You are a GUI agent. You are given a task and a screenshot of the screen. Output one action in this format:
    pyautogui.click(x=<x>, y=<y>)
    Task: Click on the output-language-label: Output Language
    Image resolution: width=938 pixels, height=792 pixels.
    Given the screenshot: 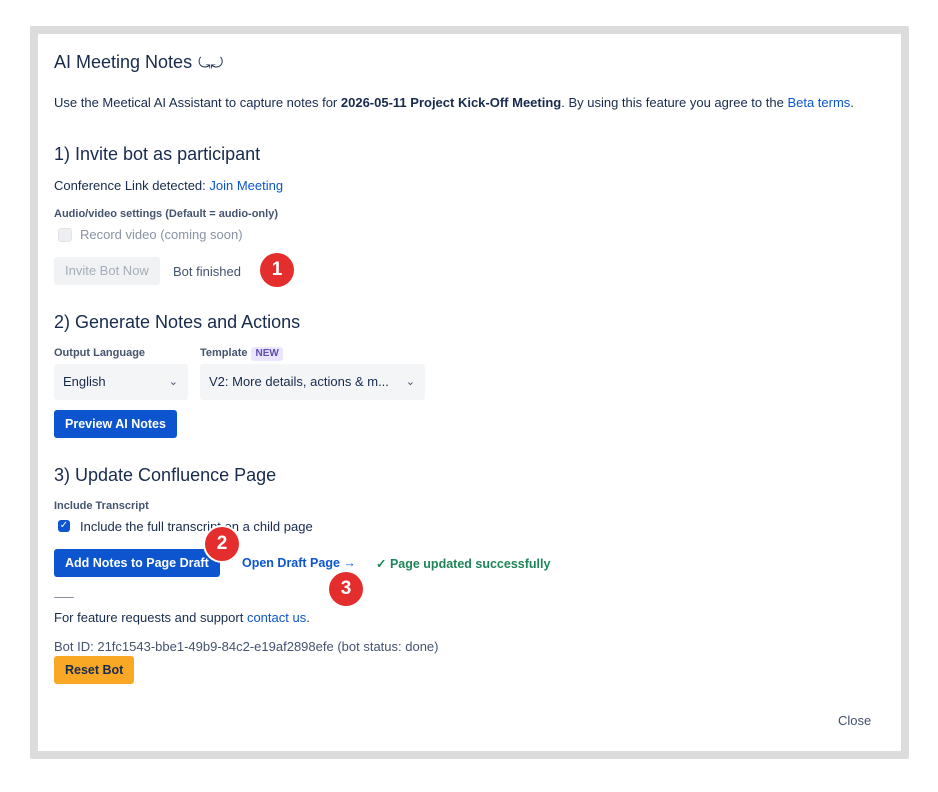 What is the action you would take?
    pyautogui.click(x=100, y=353)
    